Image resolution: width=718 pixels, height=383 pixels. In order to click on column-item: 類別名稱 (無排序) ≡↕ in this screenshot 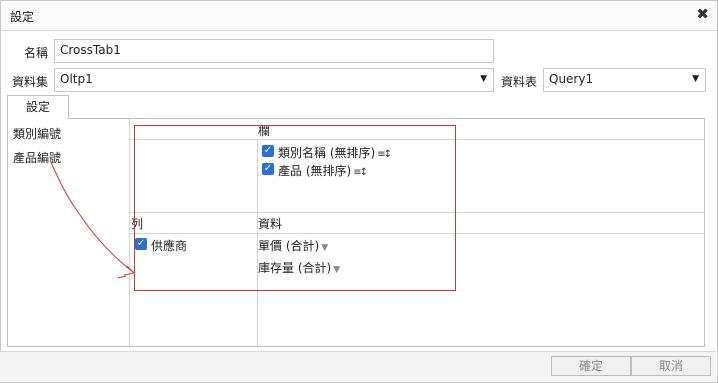, I will do `click(335, 152)`.